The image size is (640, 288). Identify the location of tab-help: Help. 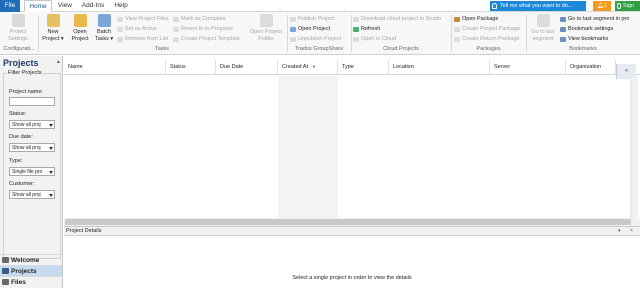
(121, 6).